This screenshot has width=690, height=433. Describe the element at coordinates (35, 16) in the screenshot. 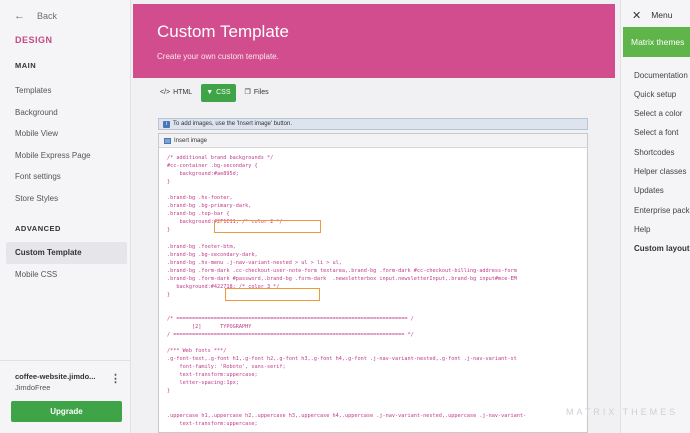

I see `back-button: ← Back` at that location.